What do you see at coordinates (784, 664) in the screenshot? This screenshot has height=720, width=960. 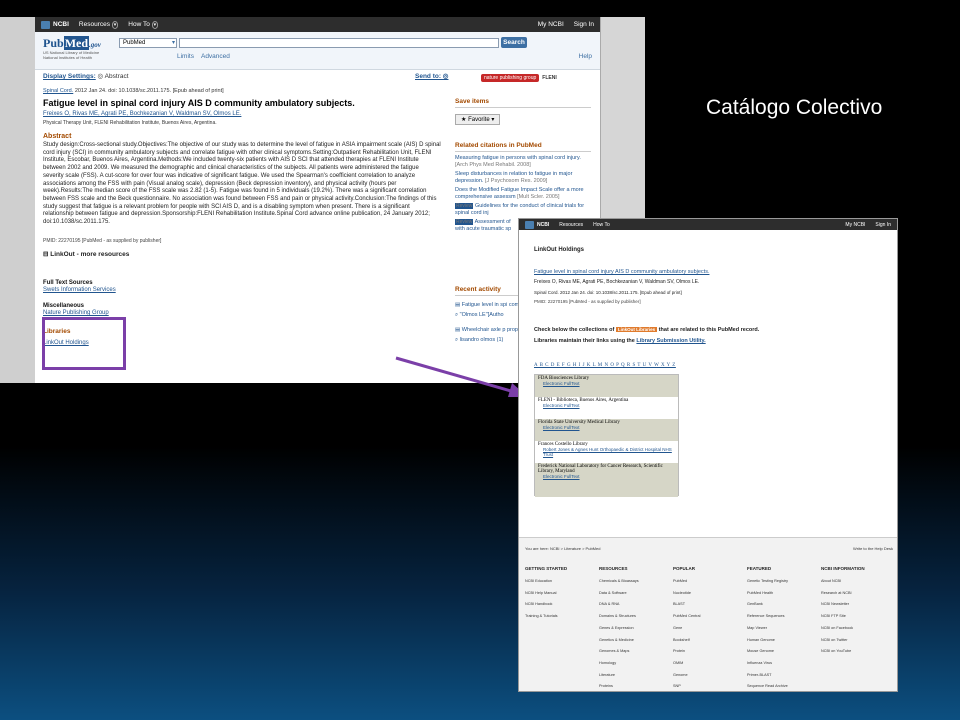 I see `footer-link: Influenza Virus` at bounding box center [784, 664].